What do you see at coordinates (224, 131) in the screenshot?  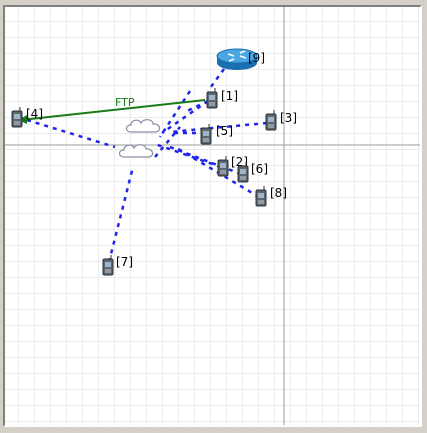 I see `node-label-5: [5]` at bounding box center [224, 131].